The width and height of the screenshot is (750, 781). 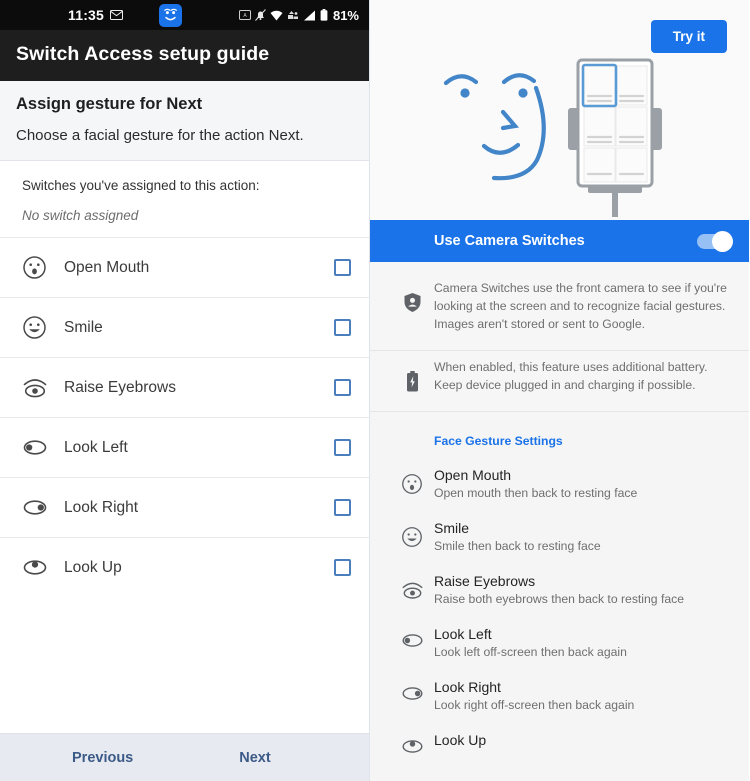 I want to click on screenshot-icon: A, so click(x=244, y=15).